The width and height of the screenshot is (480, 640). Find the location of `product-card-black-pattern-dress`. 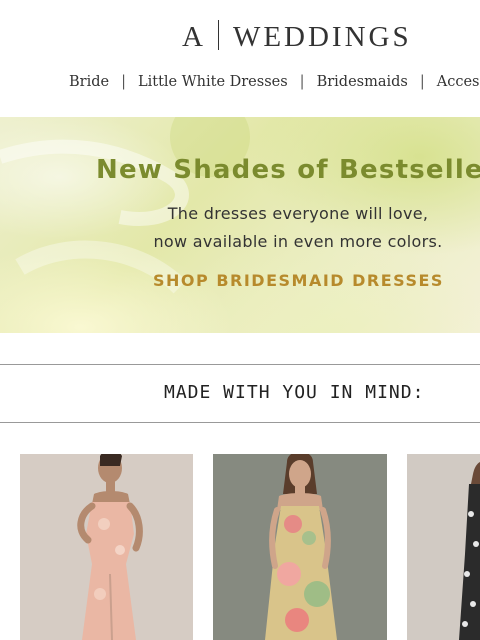

product-card-black-pattern-dress is located at coordinates (443, 547).